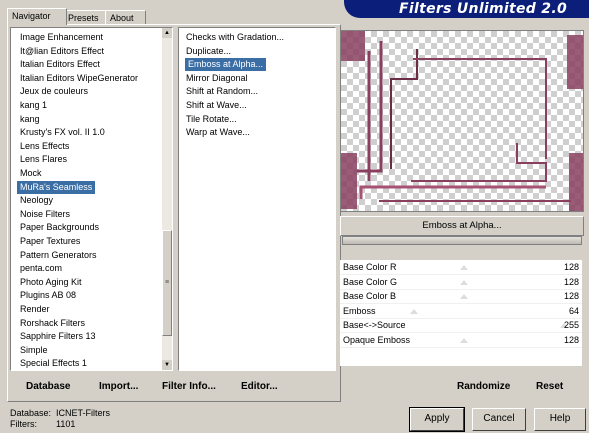 This screenshot has height=433, width=589. Describe the element at coordinates (370, 267) in the screenshot. I see `parameter-label: Base Color R` at that location.